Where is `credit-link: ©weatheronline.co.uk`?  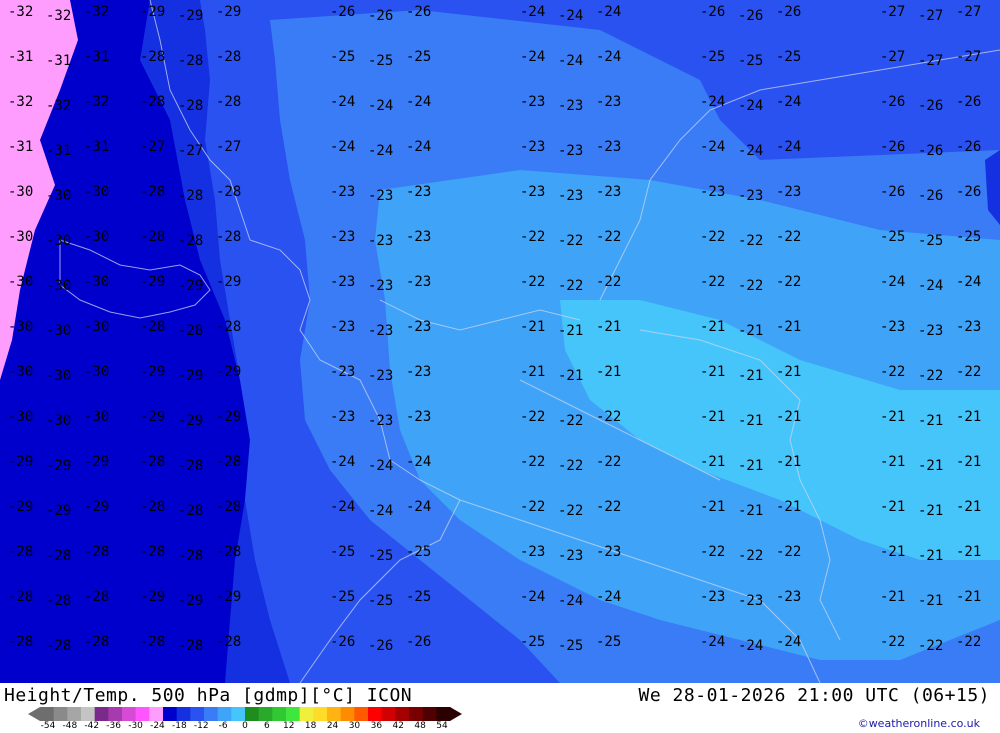
credit-link: ©weatheronline.co.uk is located at coordinates (919, 723).